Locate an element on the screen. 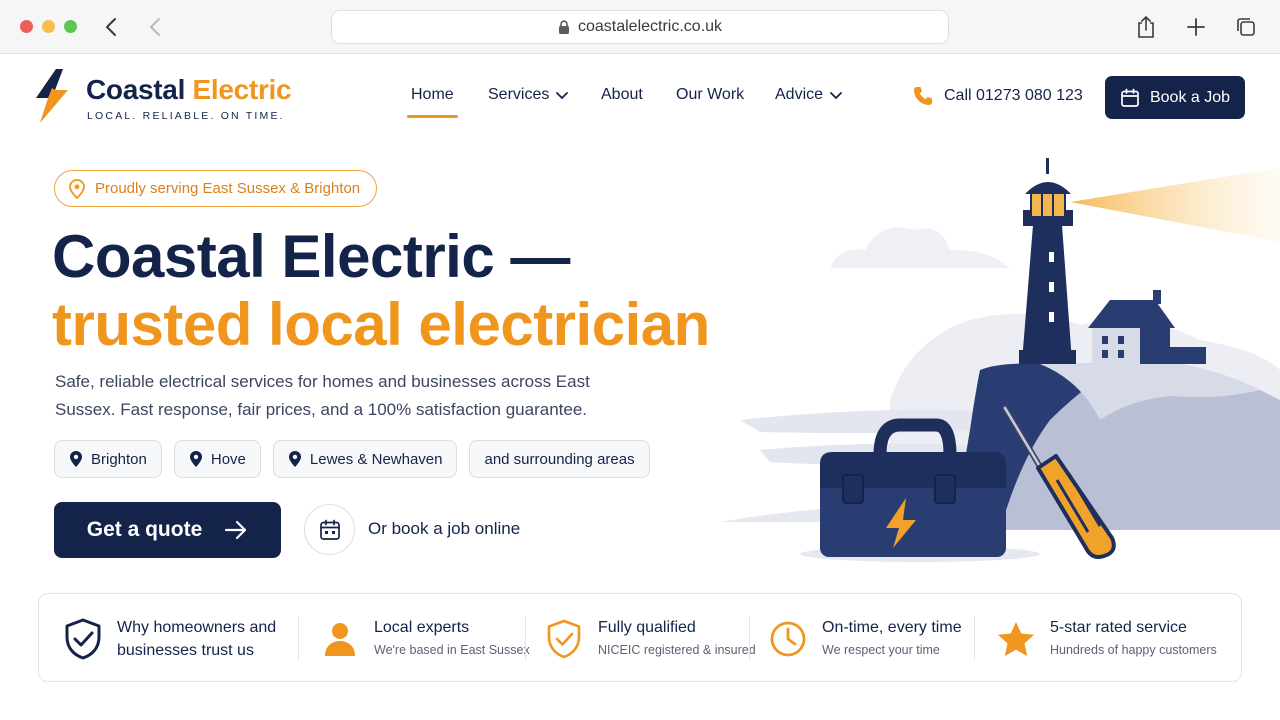 The image size is (1280, 720). trust-item-title: 5-star rated service is located at coordinates (1118, 627).